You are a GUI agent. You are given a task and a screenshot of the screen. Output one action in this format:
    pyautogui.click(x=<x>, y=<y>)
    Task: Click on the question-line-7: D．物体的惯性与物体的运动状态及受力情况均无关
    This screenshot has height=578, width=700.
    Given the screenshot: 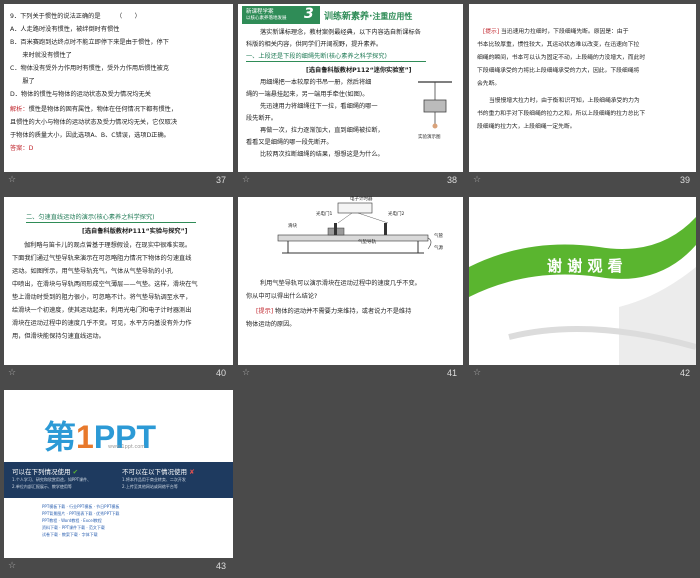 What is the action you would take?
    pyautogui.click(x=80, y=94)
    